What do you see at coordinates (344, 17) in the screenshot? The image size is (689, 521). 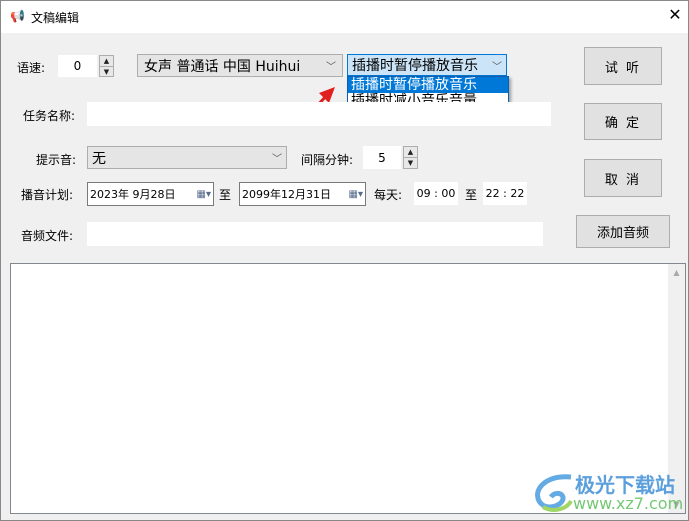 I see `title-bar` at bounding box center [344, 17].